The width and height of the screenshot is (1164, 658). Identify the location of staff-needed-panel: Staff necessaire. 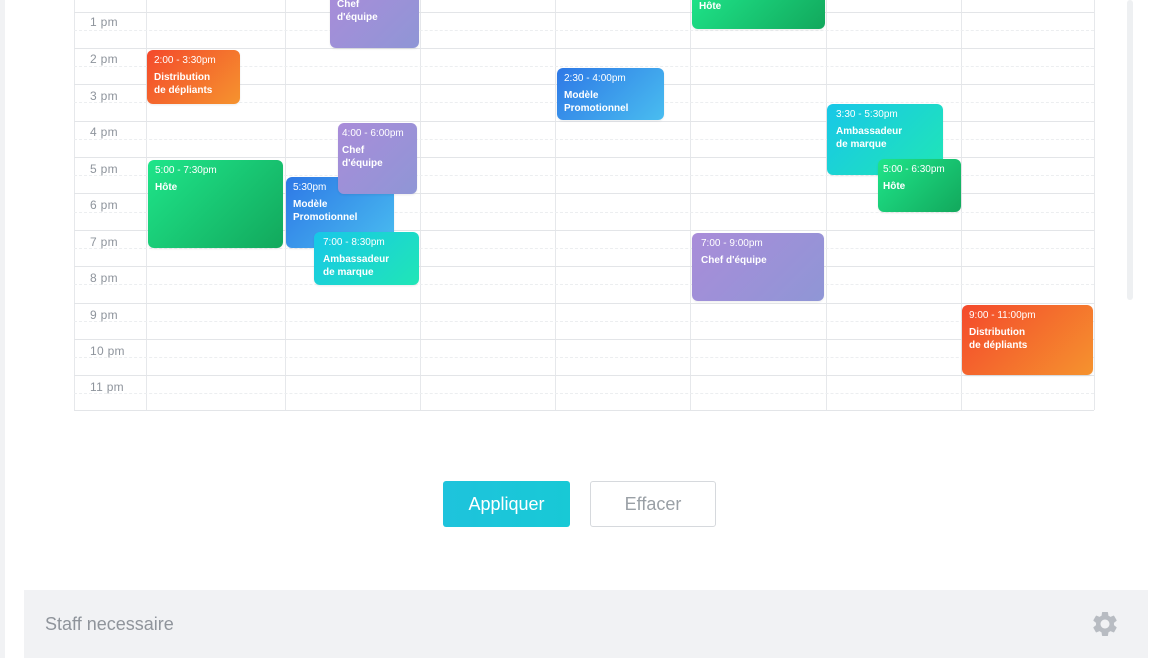
(586, 624).